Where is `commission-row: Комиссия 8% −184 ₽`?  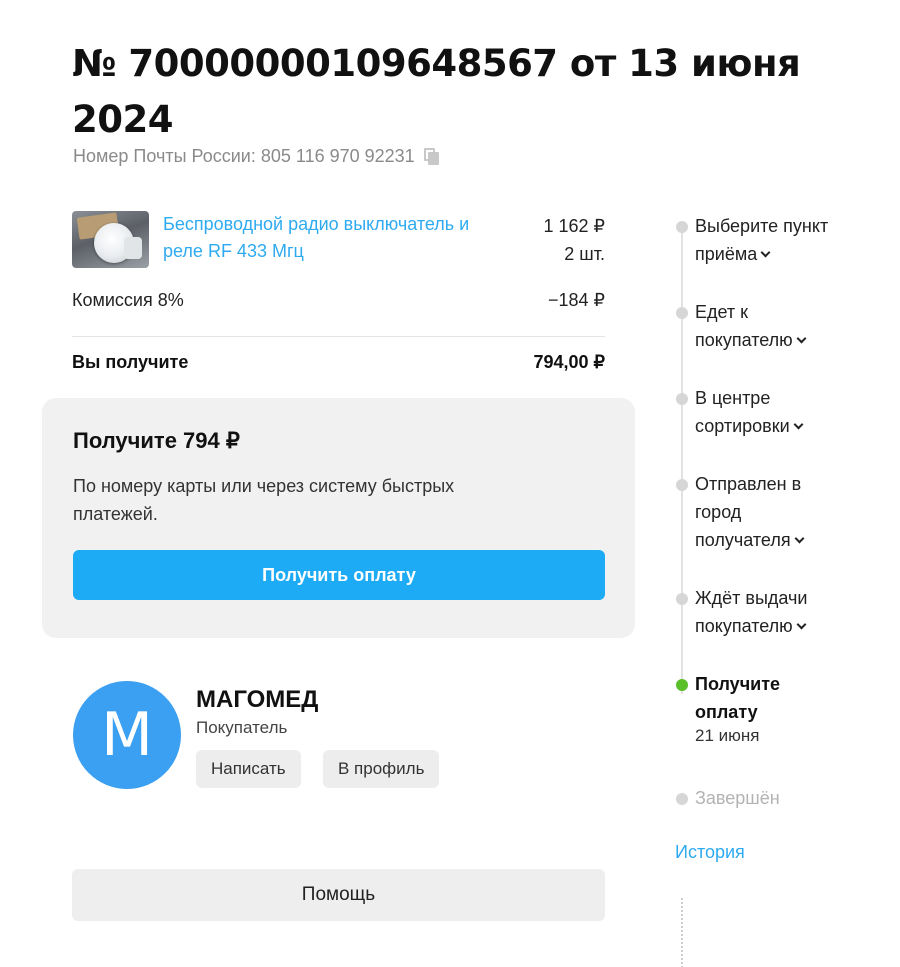 commission-row: Комиссия 8% −184 ₽ is located at coordinates (338, 300).